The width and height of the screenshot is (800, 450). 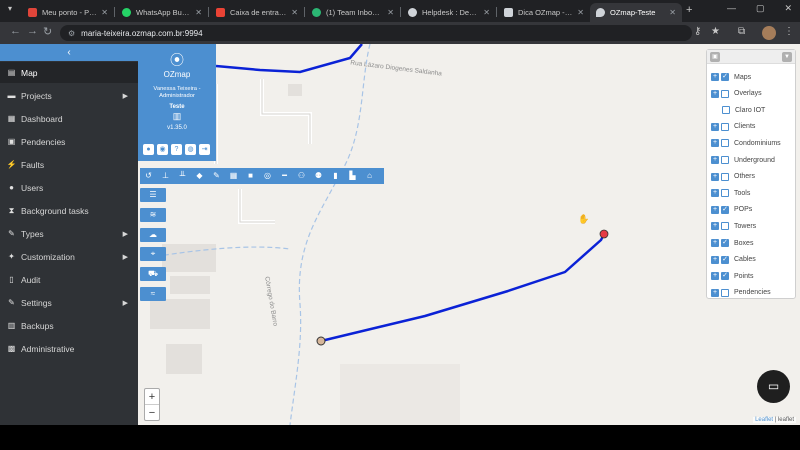 What do you see at coordinates (376, 33) in the screenshot?
I see `address-bar: ⚙ maria-teixeira.ozmap.com.br:9994` at bounding box center [376, 33].